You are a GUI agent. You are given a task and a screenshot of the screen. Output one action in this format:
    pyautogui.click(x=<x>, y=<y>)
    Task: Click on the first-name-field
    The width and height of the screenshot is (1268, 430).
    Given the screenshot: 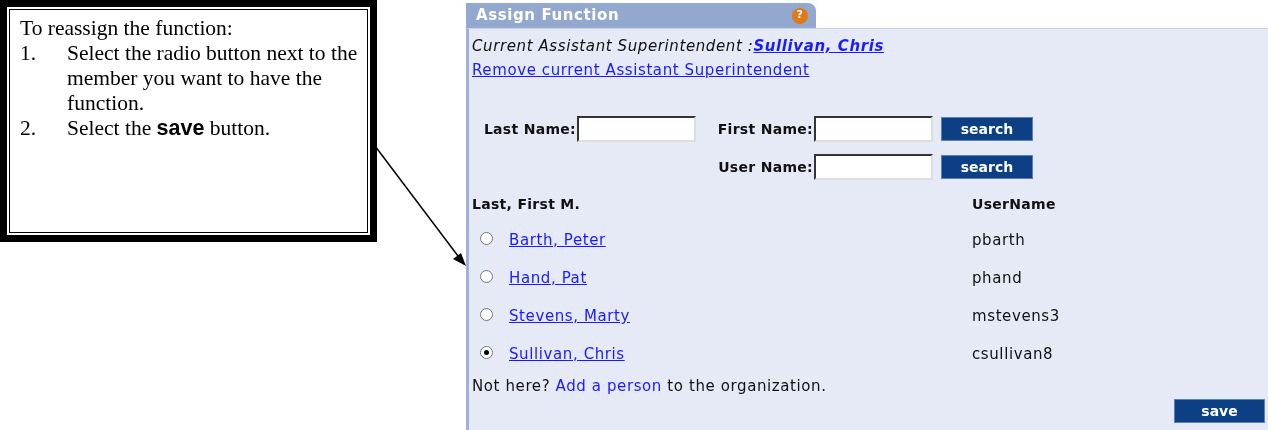 What is the action you would take?
    pyautogui.click(x=873, y=129)
    